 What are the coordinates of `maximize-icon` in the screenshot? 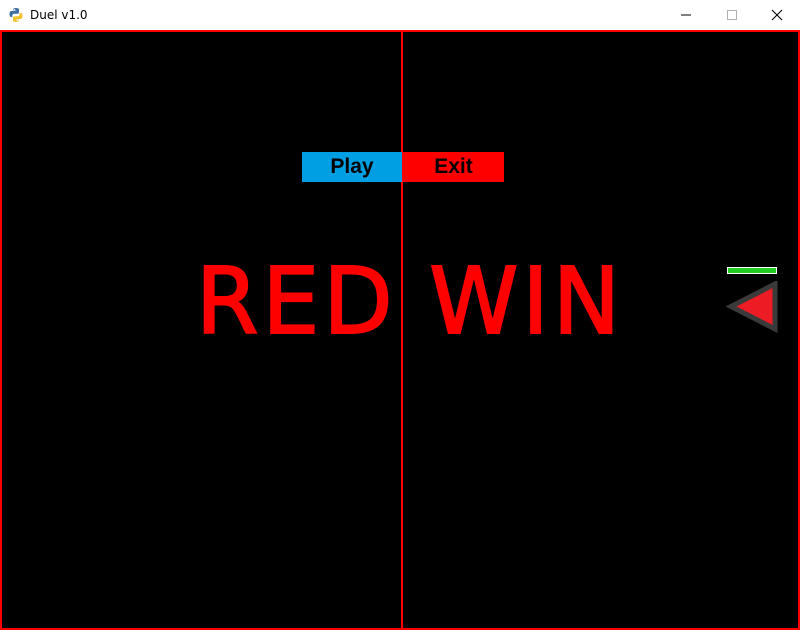 It's located at (732, 15).